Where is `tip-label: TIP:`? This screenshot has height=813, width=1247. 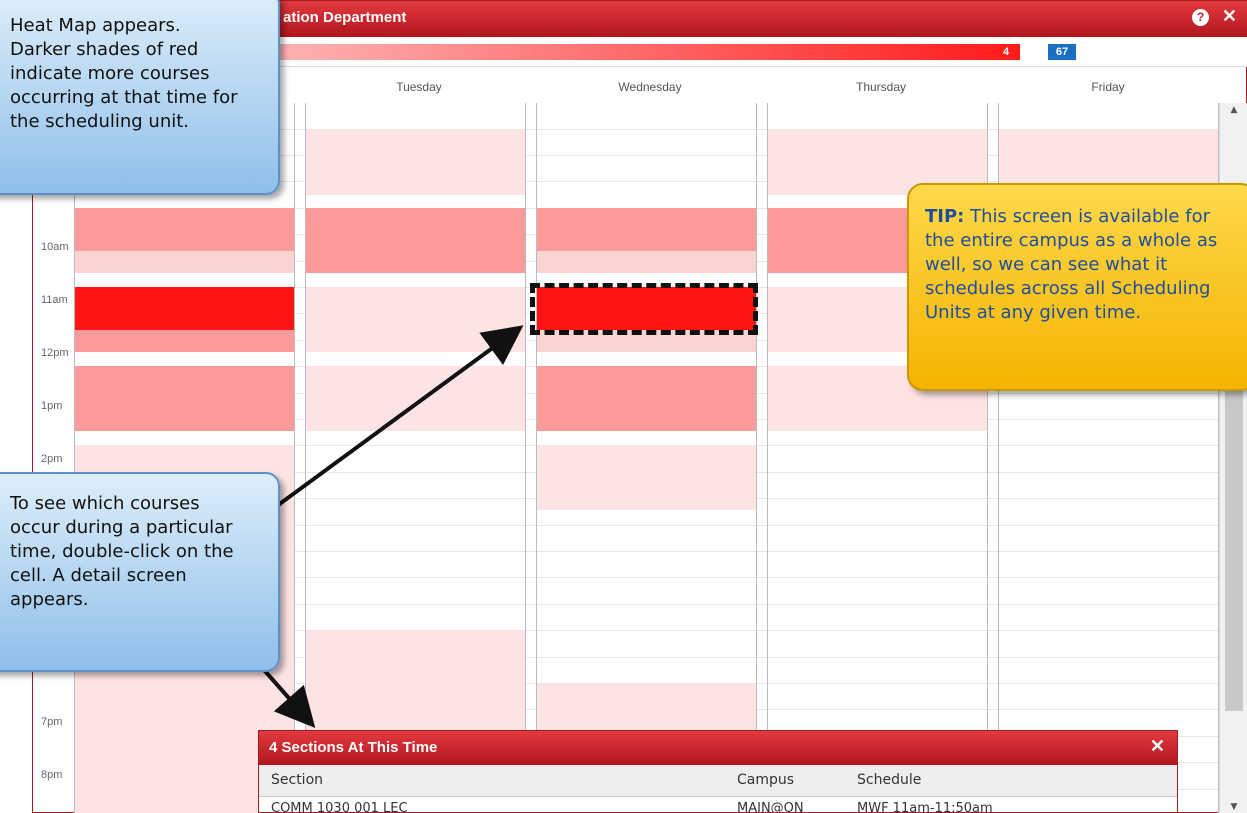 tip-label: TIP: is located at coordinates (945, 216).